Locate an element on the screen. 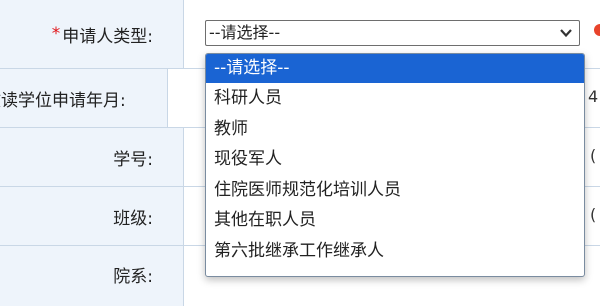  degree-date-label-text: 攻读学位申请年月: is located at coordinates (63, 100).